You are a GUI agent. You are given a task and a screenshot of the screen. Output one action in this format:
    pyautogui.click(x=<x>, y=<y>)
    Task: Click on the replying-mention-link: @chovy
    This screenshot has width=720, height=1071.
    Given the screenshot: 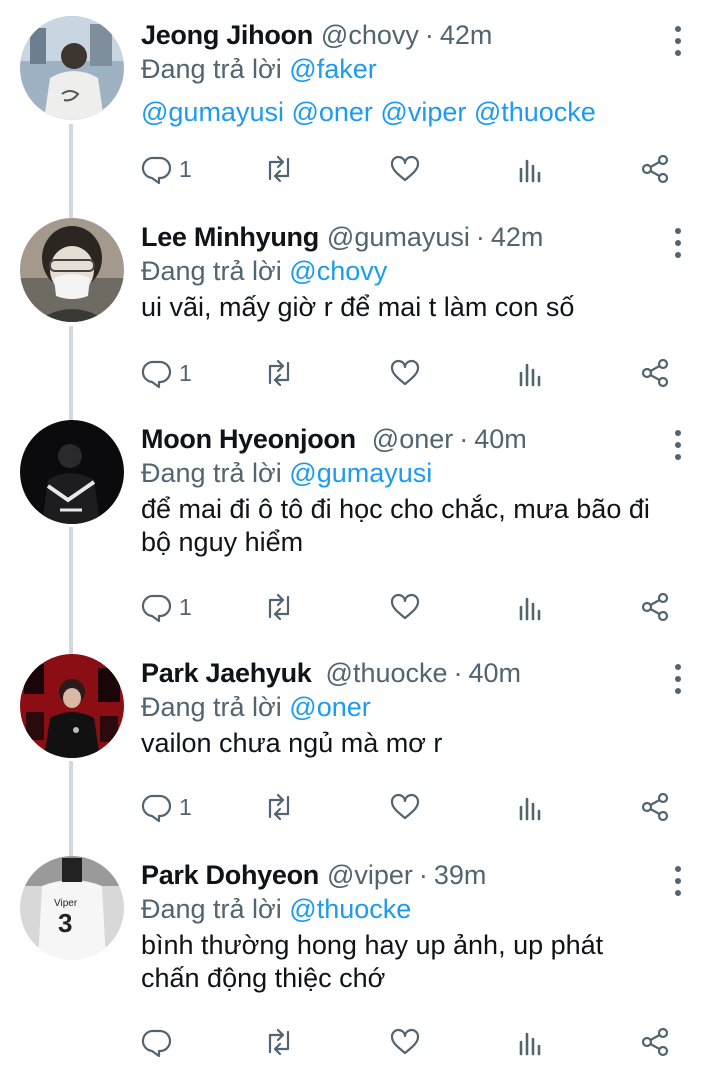 What is the action you would take?
    pyautogui.click(x=338, y=271)
    